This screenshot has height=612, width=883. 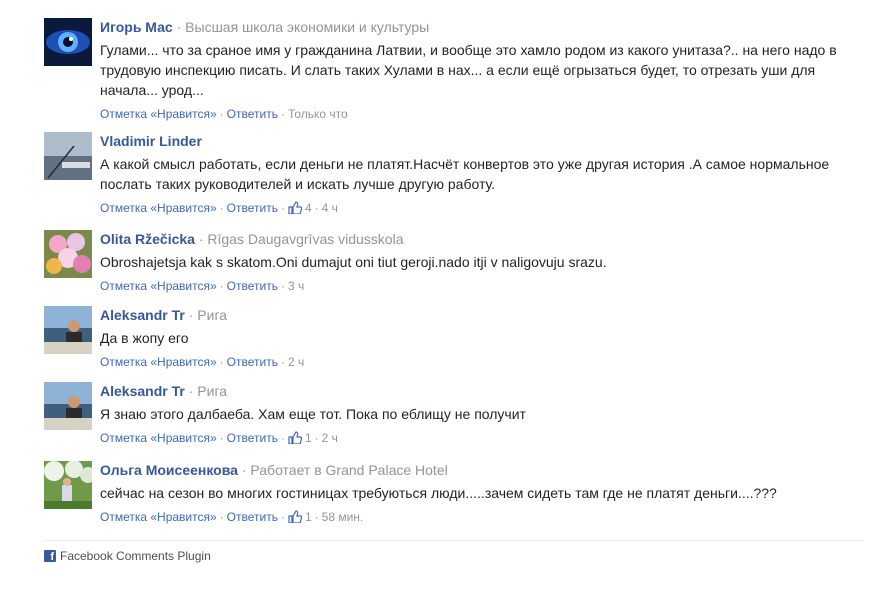 What do you see at coordinates (308, 208) in the screenshot?
I see `like-count: 4` at bounding box center [308, 208].